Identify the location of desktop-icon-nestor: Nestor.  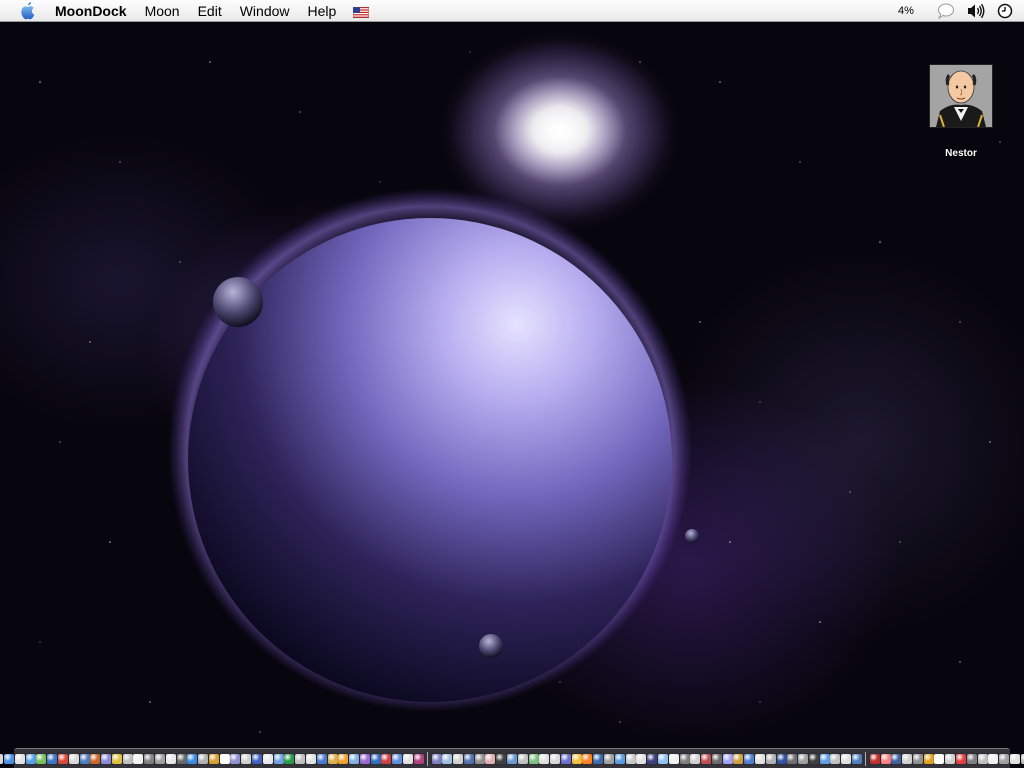
(961, 111).